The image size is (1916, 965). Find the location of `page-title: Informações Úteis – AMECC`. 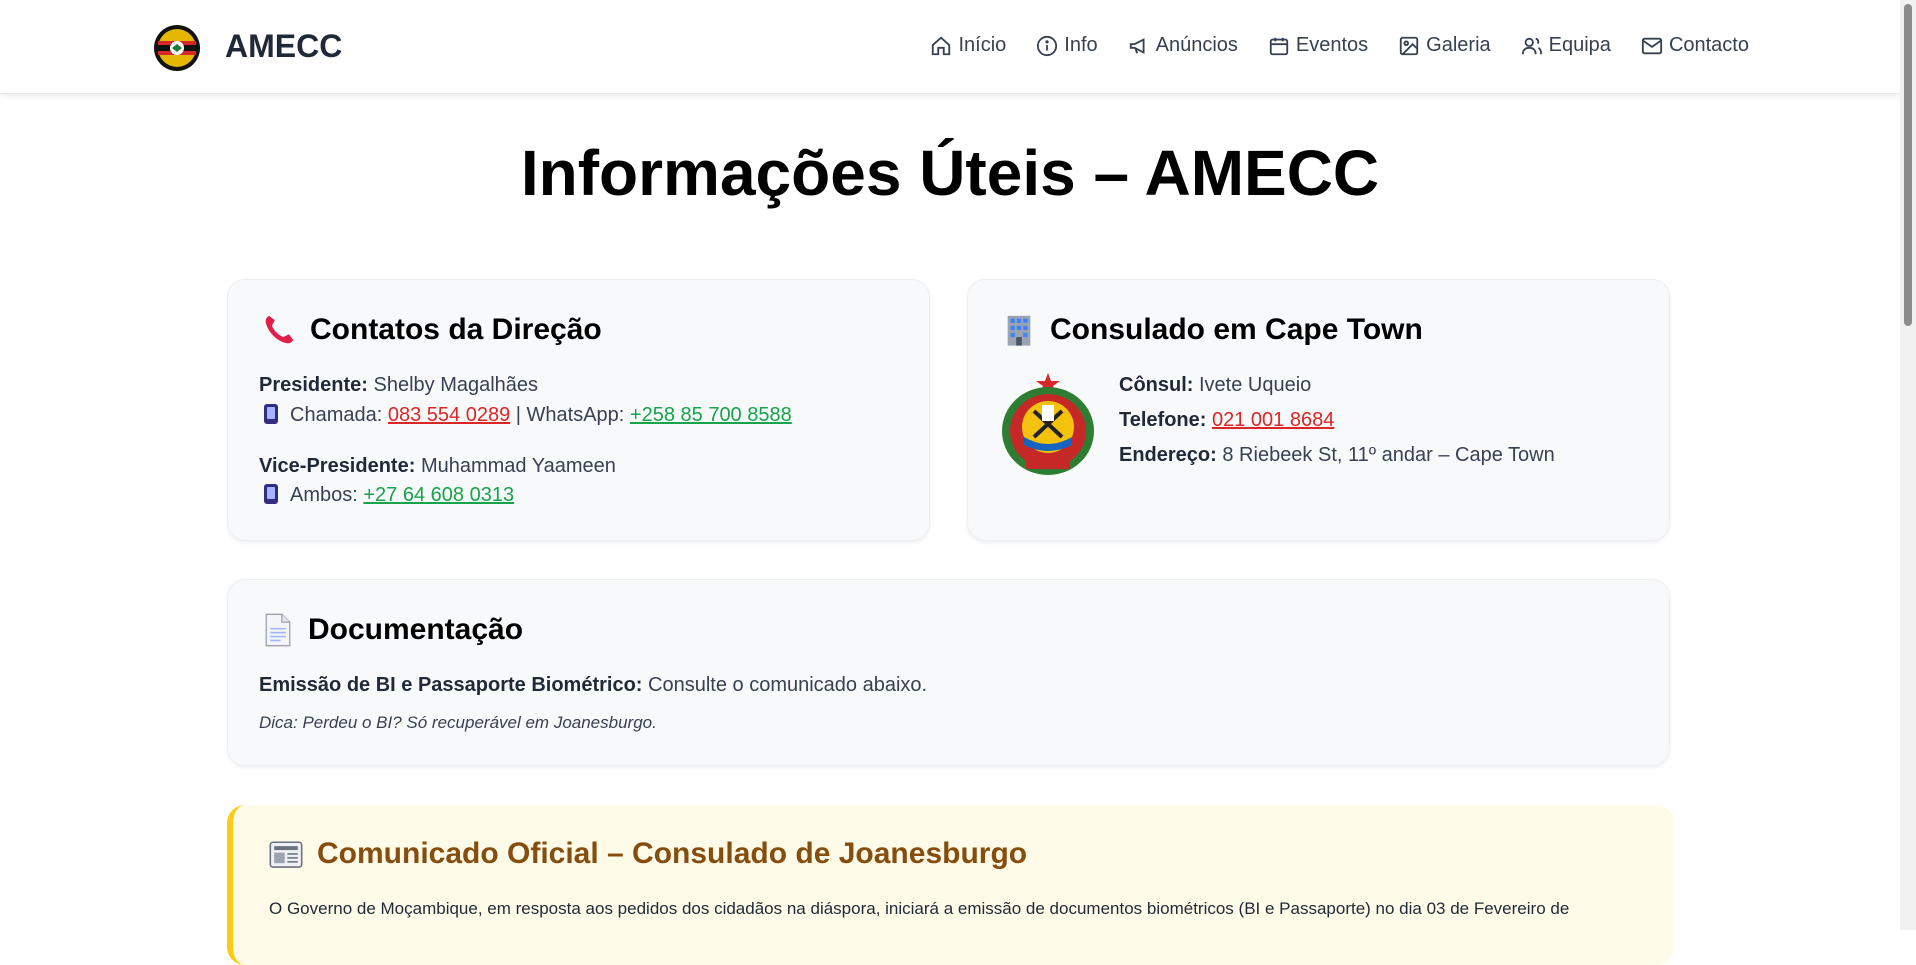

page-title: Informações Úteis – AMECC is located at coordinates (950, 173).